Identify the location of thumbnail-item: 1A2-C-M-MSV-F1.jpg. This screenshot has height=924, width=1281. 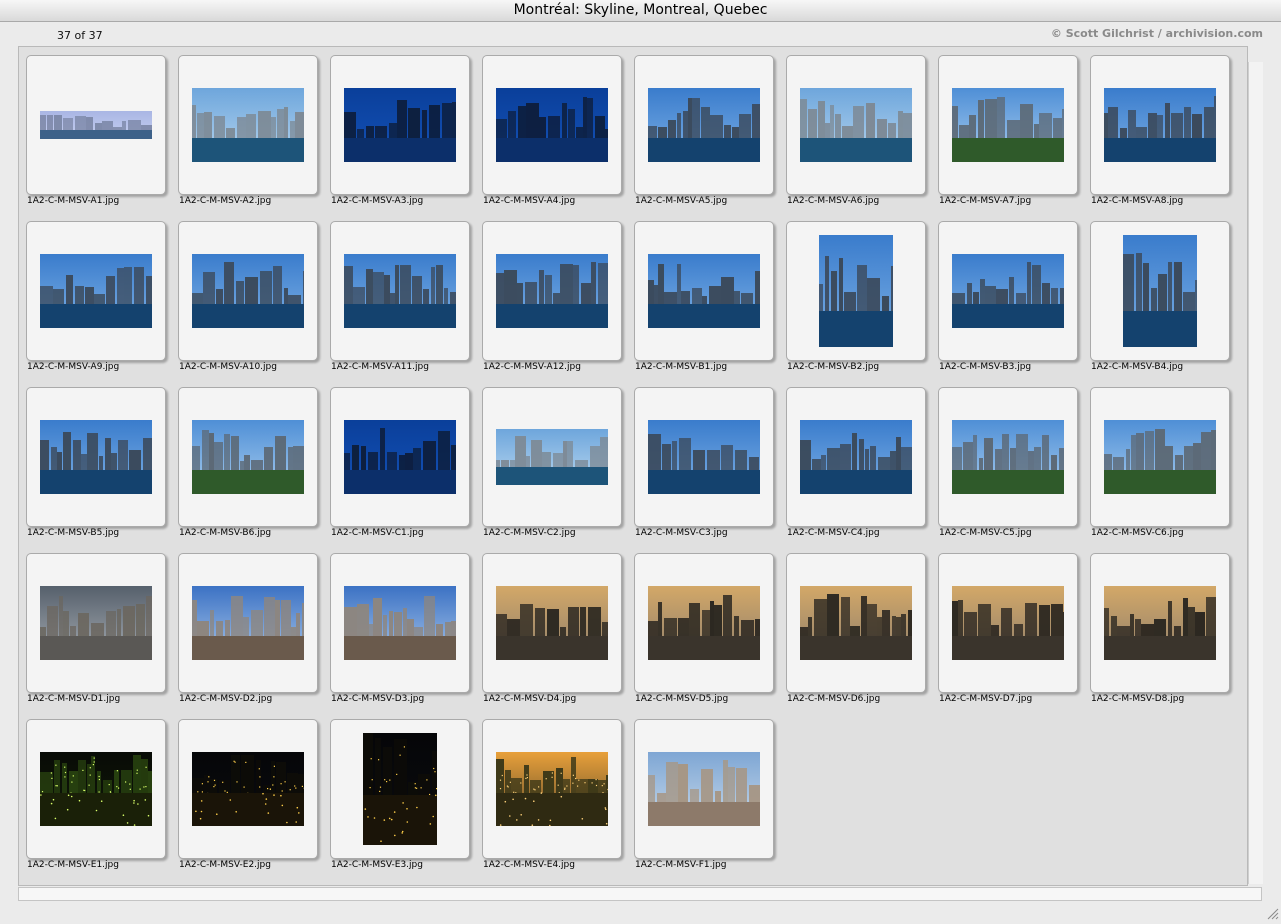
(710, 799).